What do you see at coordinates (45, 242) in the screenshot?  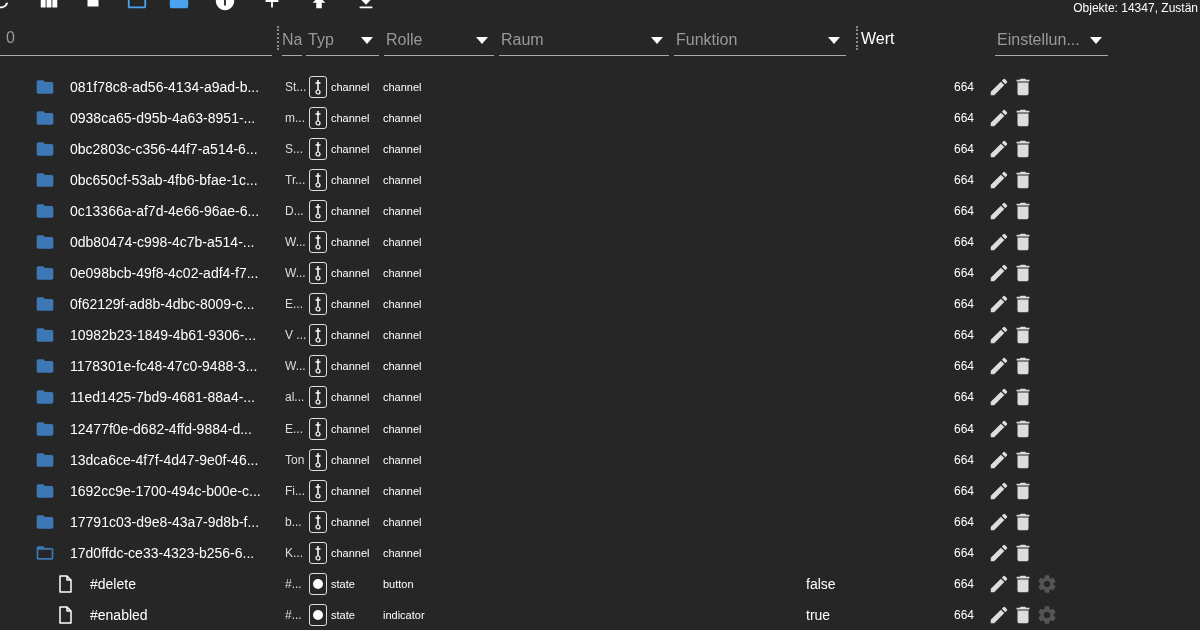 I see `folder-icon` at bounding box center [45, 242].